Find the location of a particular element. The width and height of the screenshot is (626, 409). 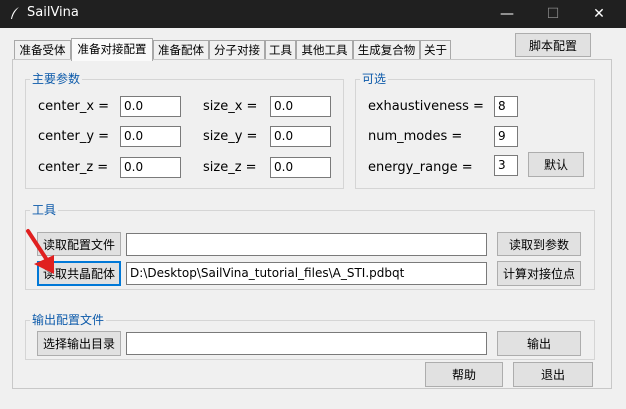

size-y-input: 0.0 is located at coordinates (300, 136).